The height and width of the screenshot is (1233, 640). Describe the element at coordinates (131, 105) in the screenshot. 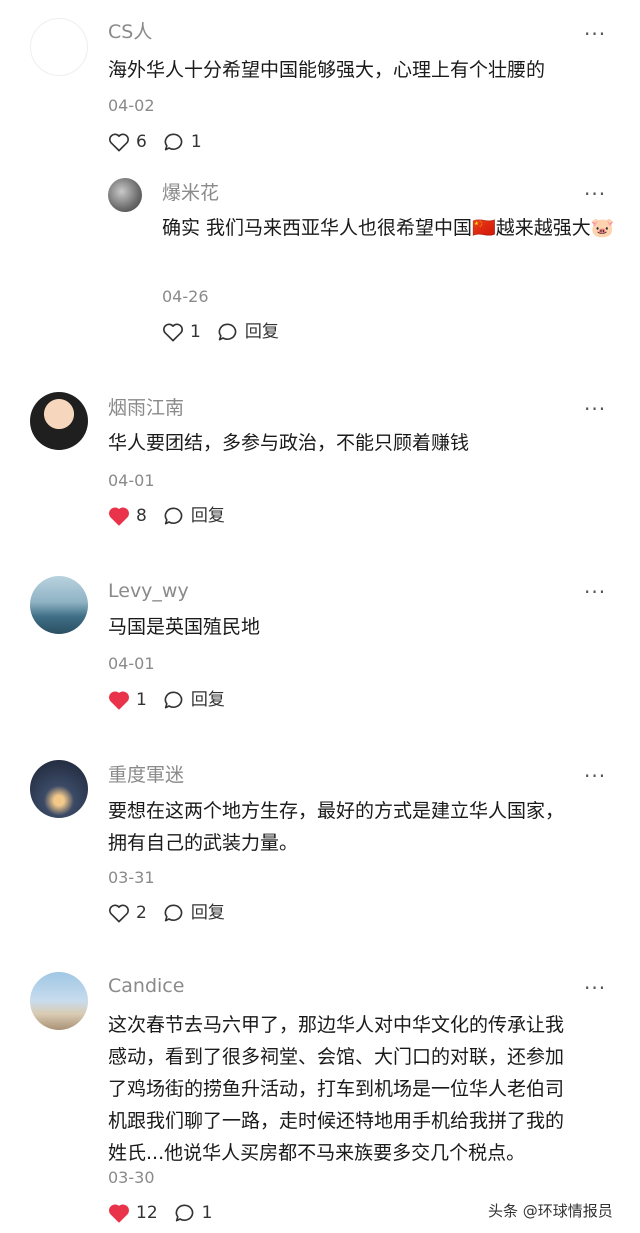

I see `comment-date: 04-02` at that location.